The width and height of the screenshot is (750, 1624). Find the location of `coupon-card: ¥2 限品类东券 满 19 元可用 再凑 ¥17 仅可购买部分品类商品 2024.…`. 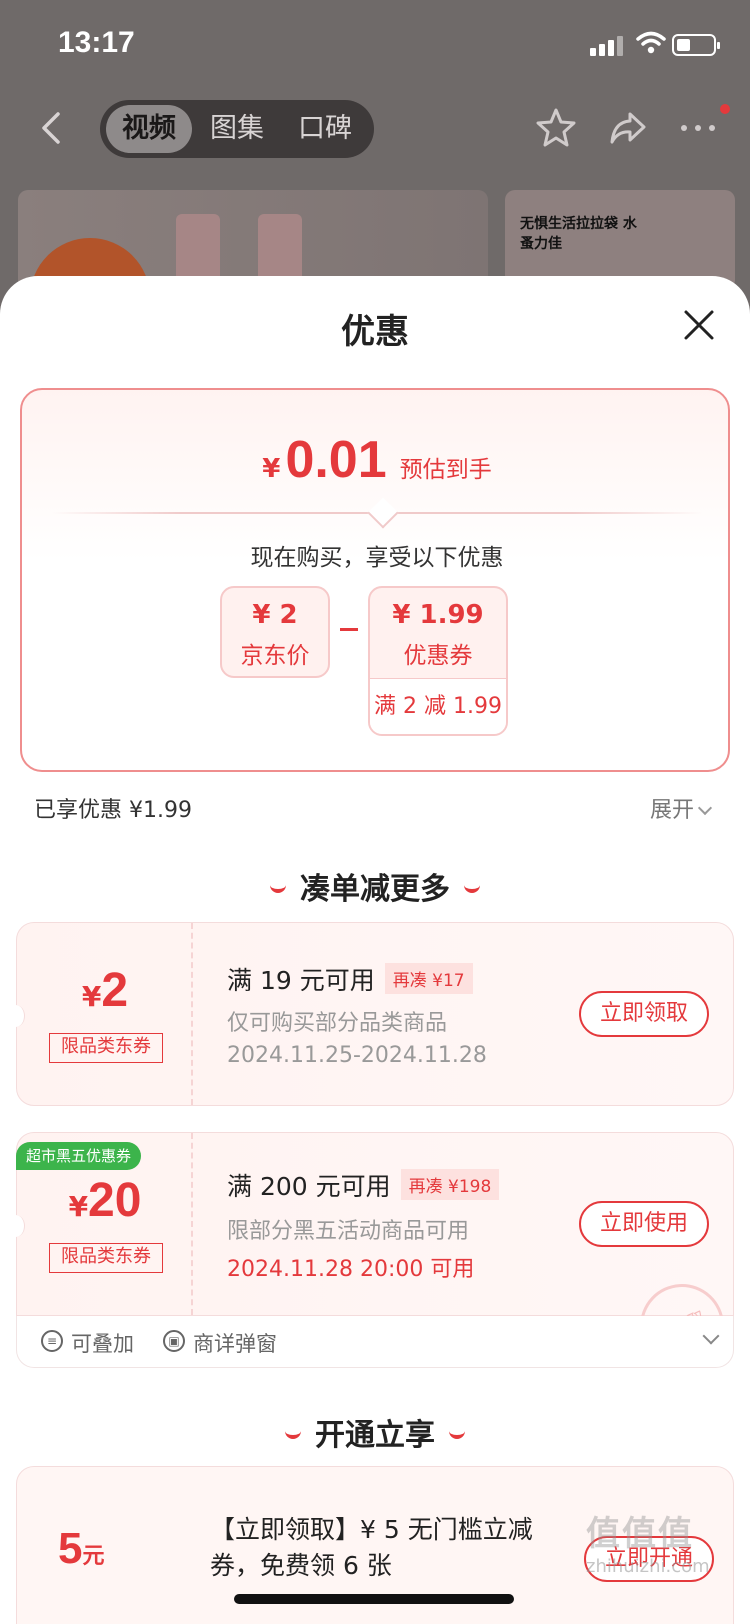

coupon-card: ¥2 限品类东券 满 19 元可用 再凑 ¥17 仅可购买部分品类商品 2024.… is located at coordinates (370, 1014).